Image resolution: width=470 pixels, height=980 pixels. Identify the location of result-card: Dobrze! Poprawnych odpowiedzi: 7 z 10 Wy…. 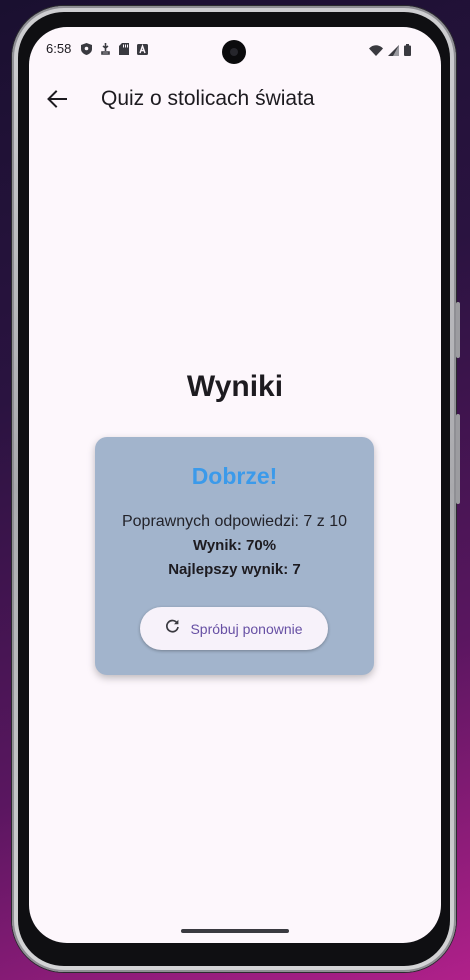
(234, 556).